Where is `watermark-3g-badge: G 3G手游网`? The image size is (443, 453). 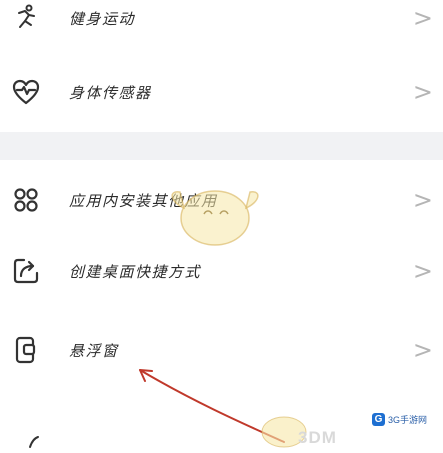
watermark-3g-badge: G 3G手游网 is located at coordinates (405, 419).